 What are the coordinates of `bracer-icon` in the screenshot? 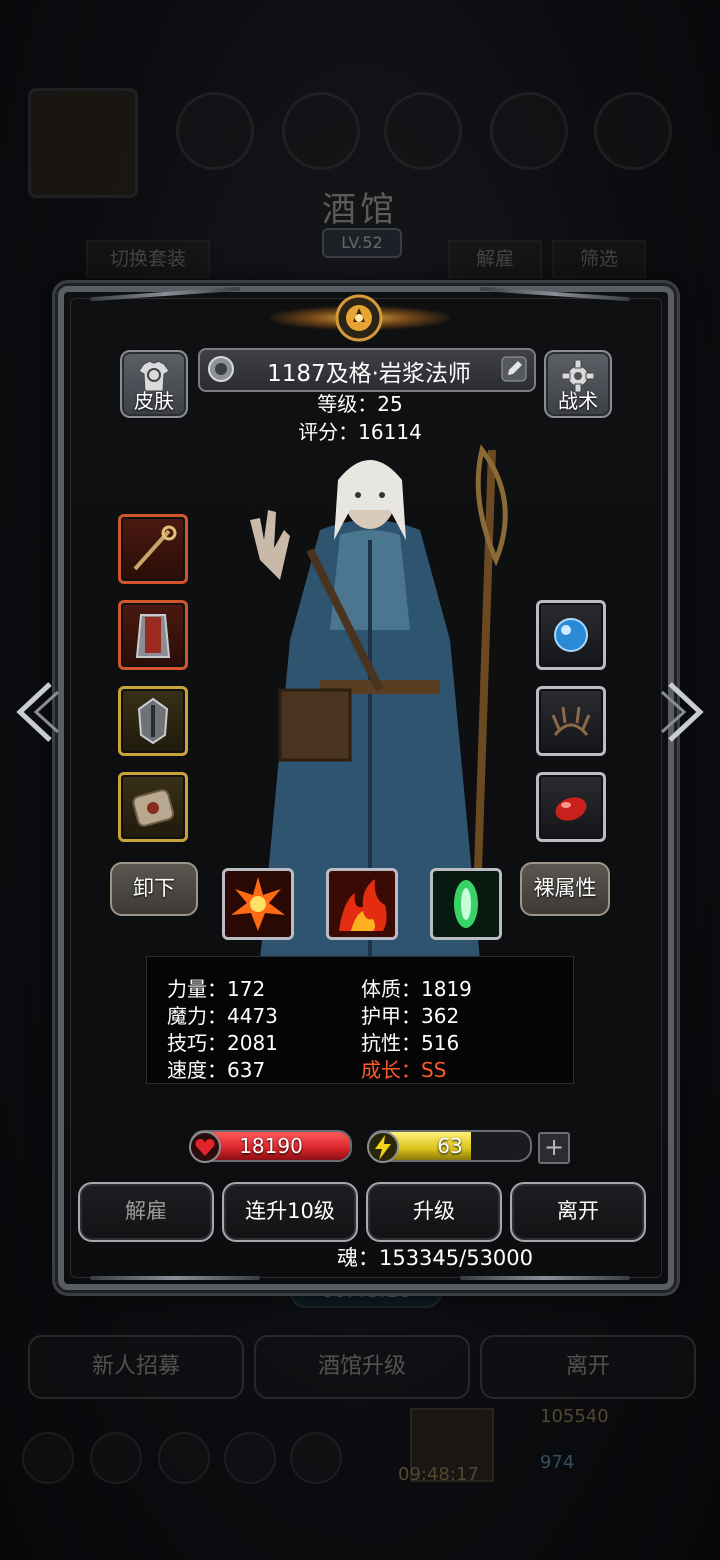 It's located at (153, 808).